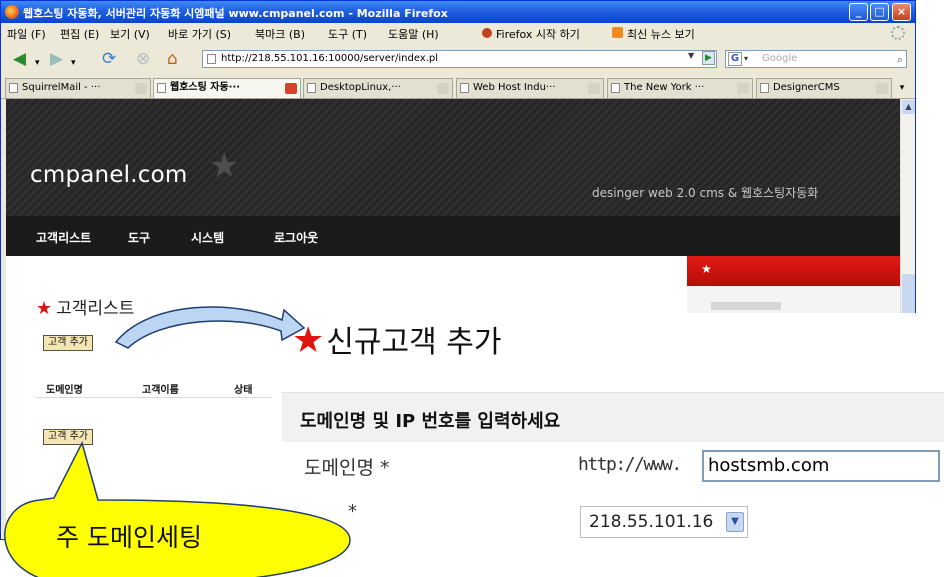 The image size is (944, 577). Describe the element at coordinates (816, 59) in the screenshot. I see `search-input: G ▾ Google ⌕` at that location.